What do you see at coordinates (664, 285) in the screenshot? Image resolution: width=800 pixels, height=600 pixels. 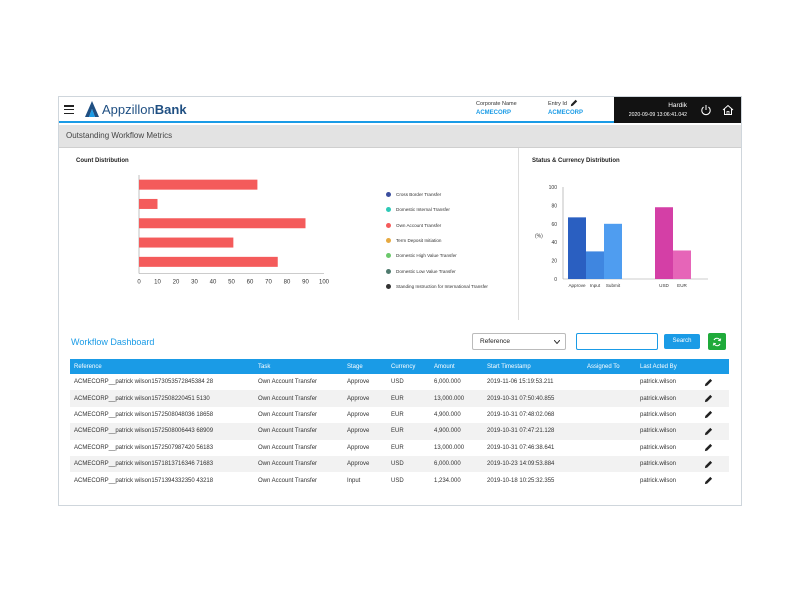 I see `status-x-tick-label: USD` at bounding box center [664, 285].